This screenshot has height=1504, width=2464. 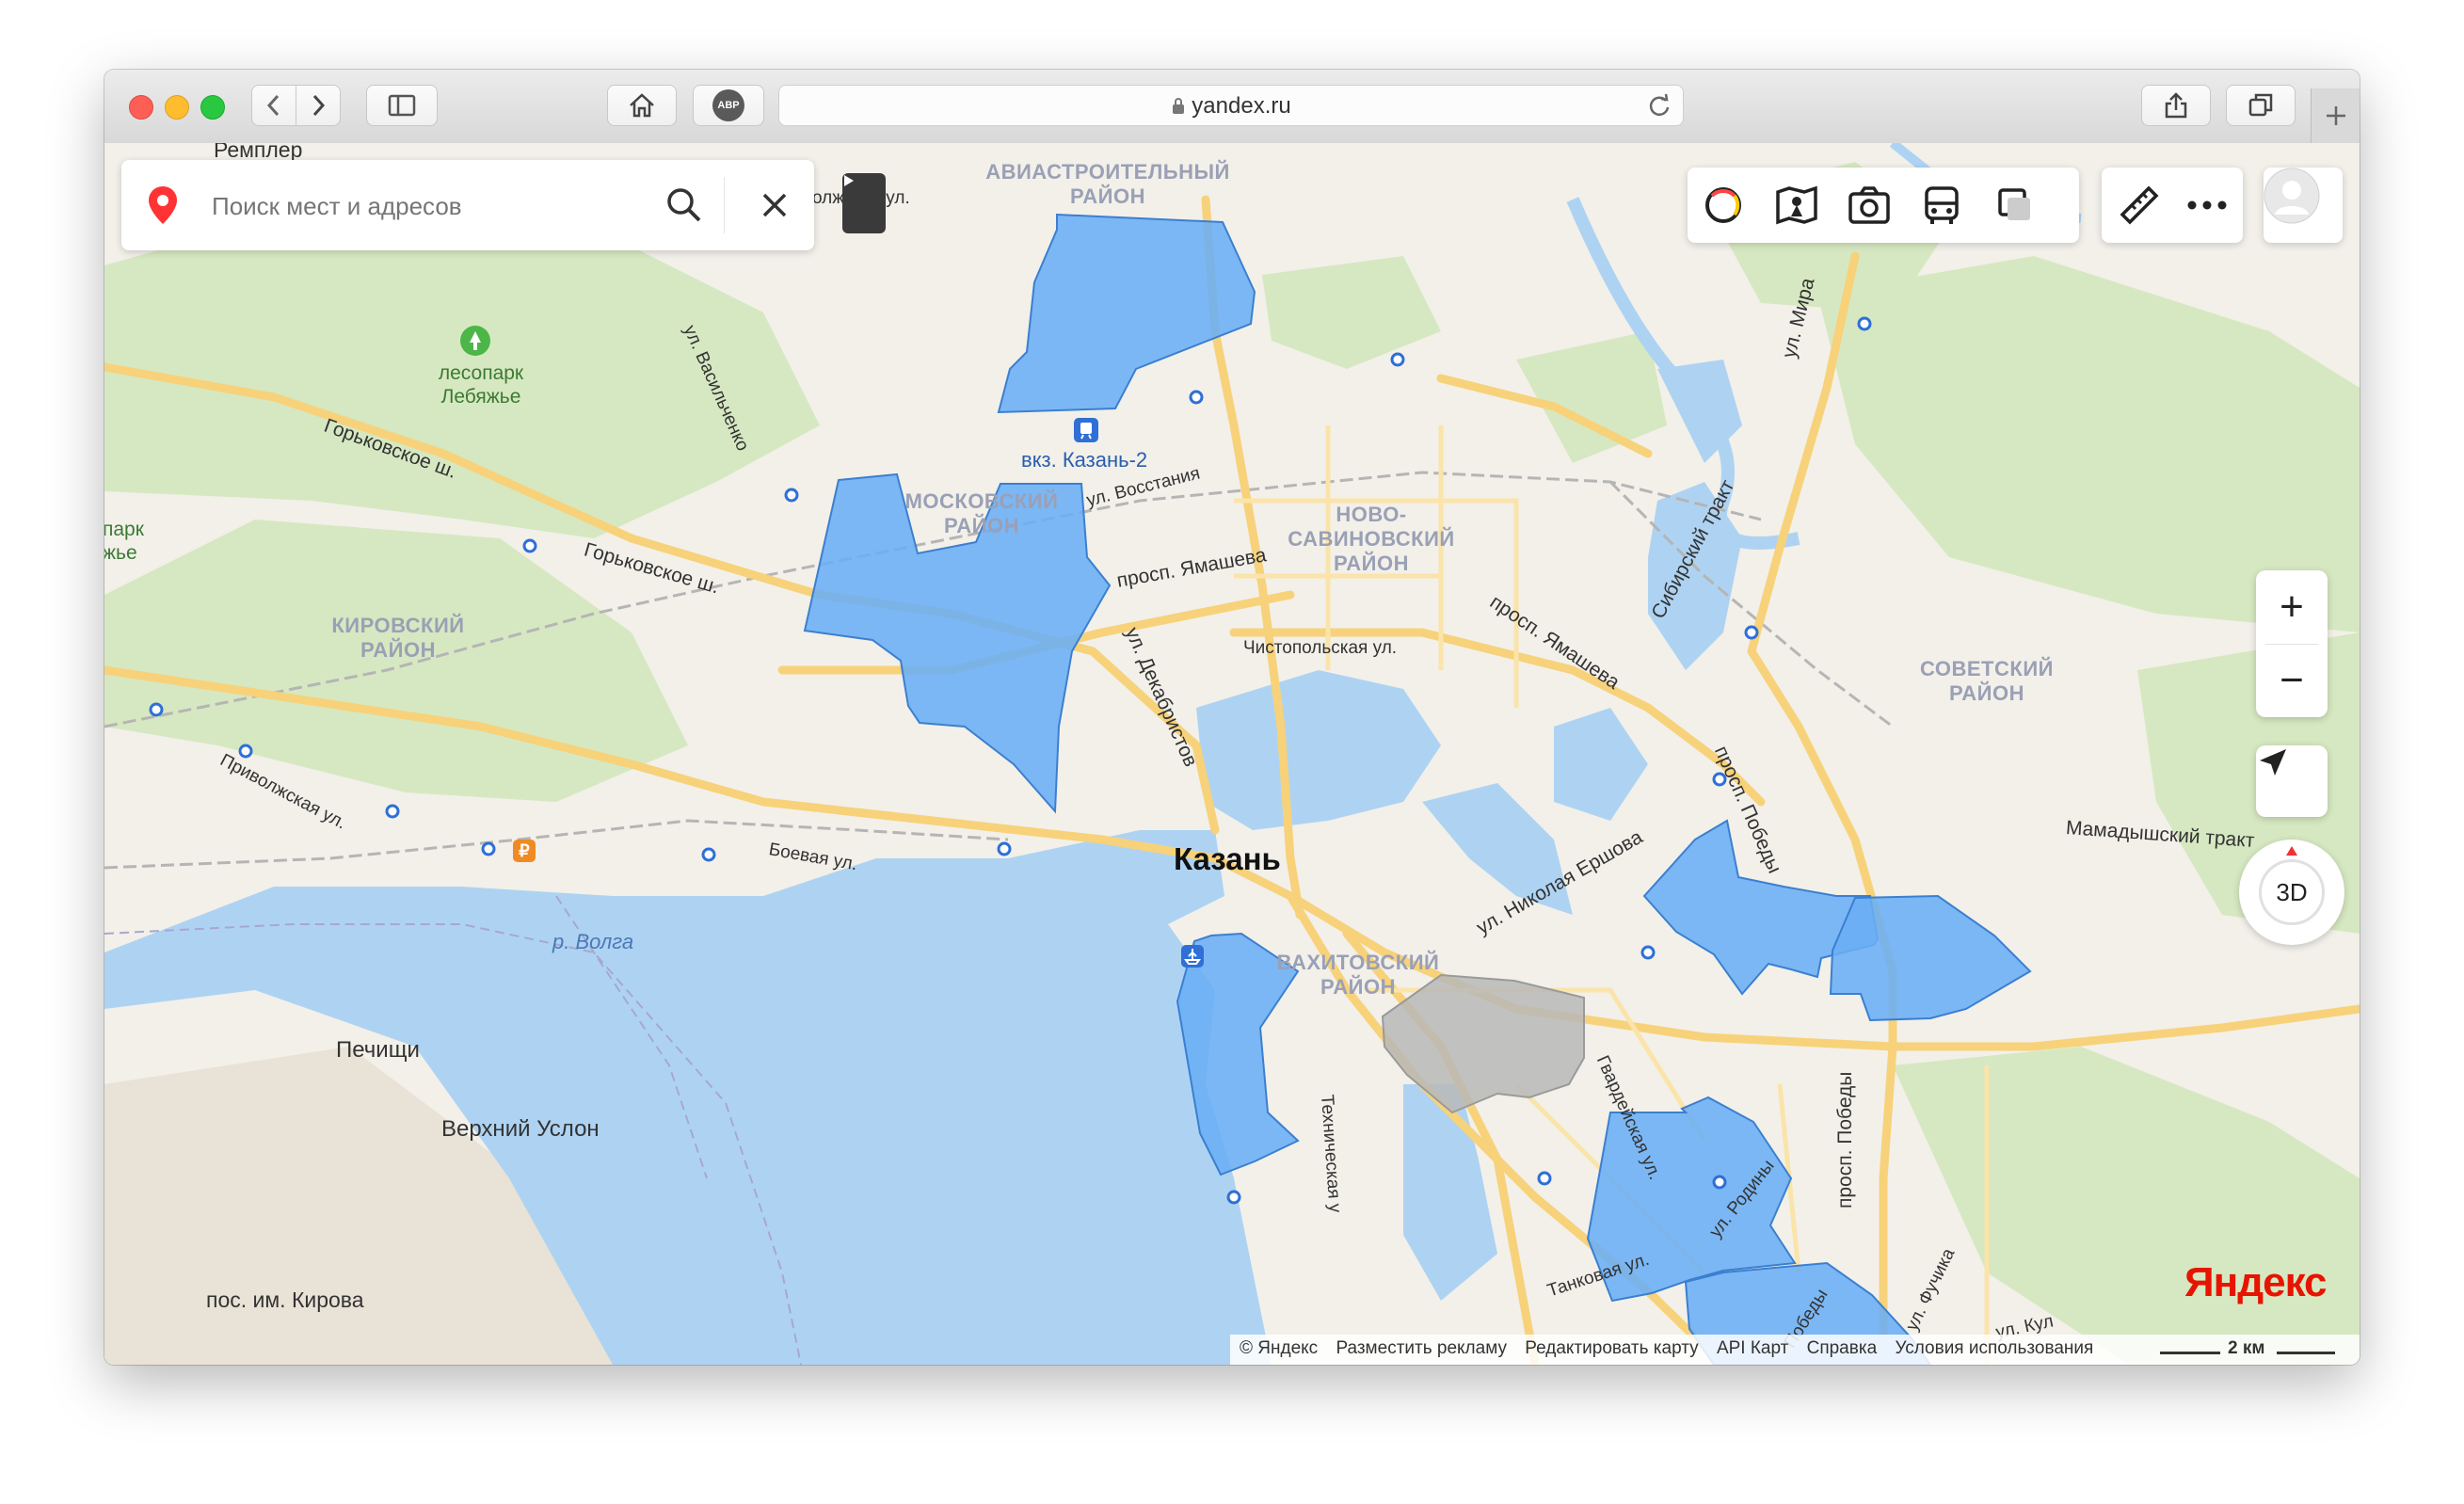 What do you see at coordinates (1179, 106) in the screenshot?
I see `lock-icon` at bounding box center [1179, 106].